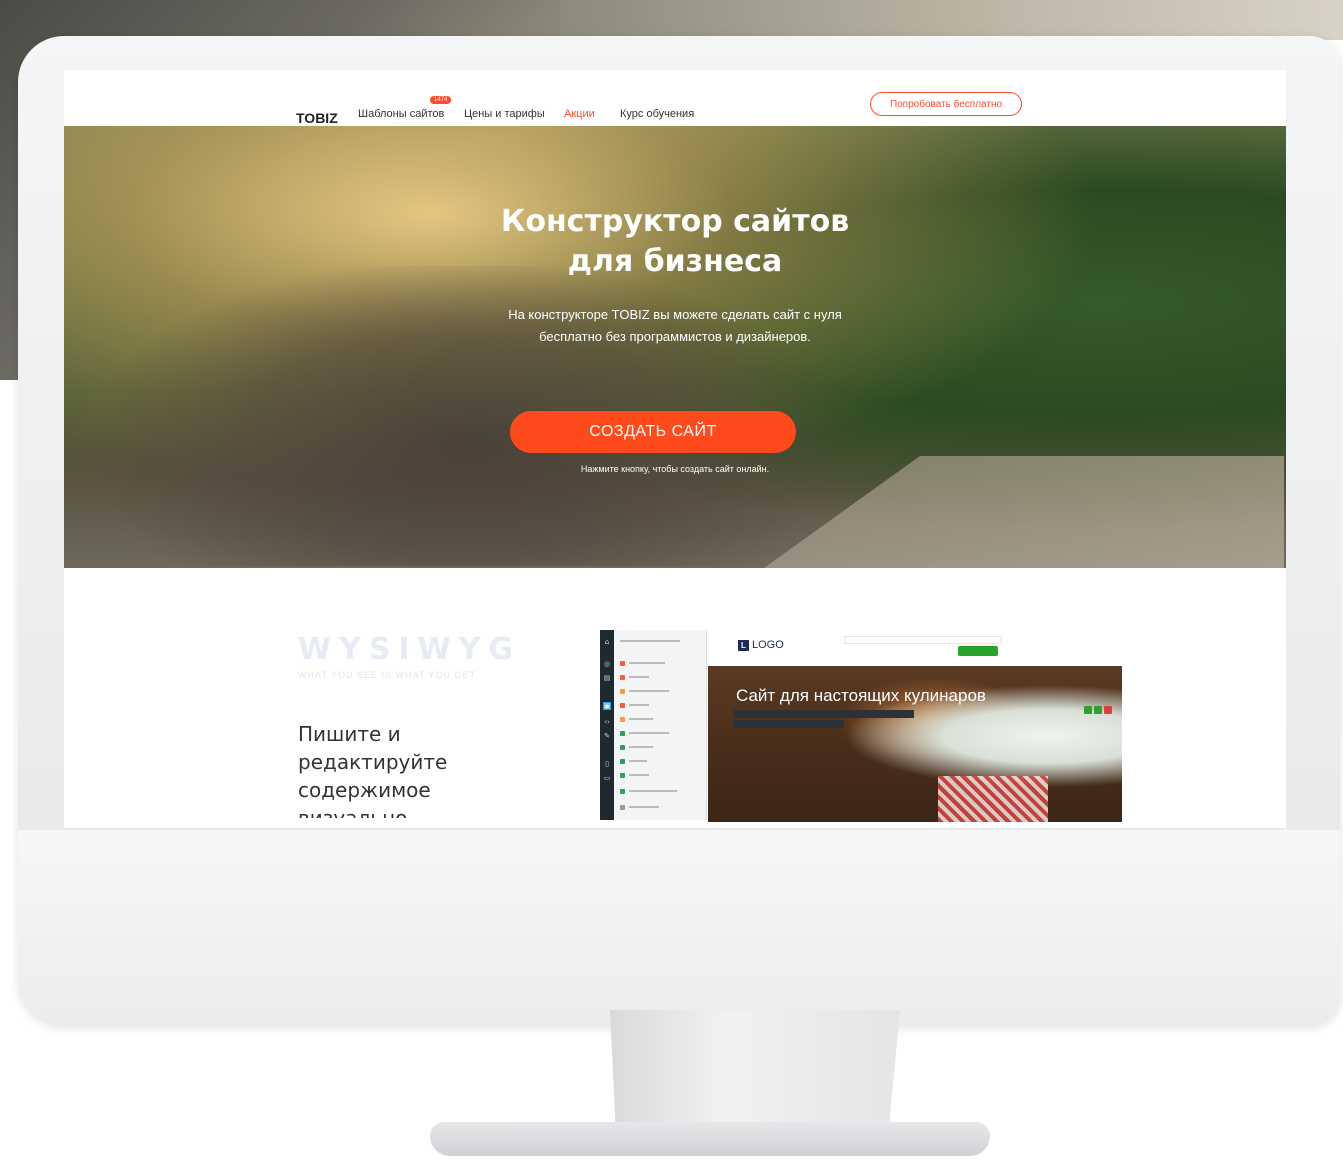 This screenshot has height=1165, width=1343. I want to click on nav-item-course: Курс обучения, so click(657, 114).